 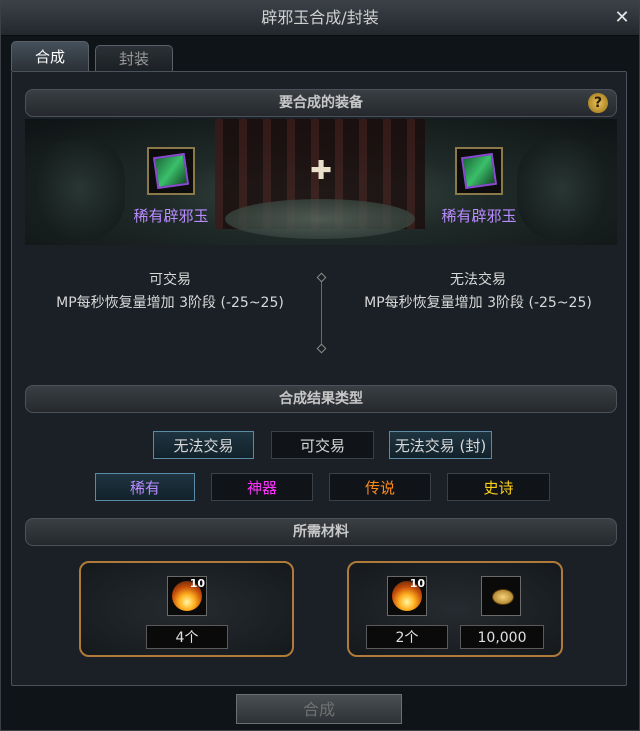 I want to click on equip-section-header: 要合成的装备 ?, so click(x=321, y=103).